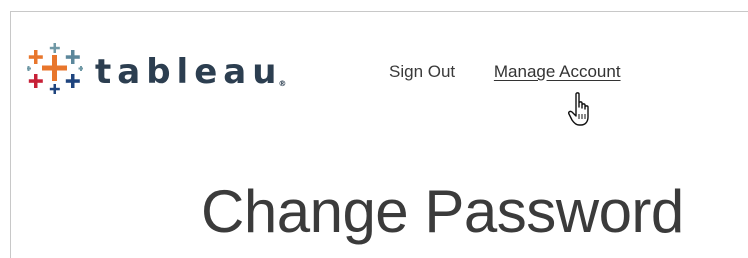 The height and width of the screenshot is (258, 748). I want to click on tableau-wordmark: tableau®, so click(190, 72).